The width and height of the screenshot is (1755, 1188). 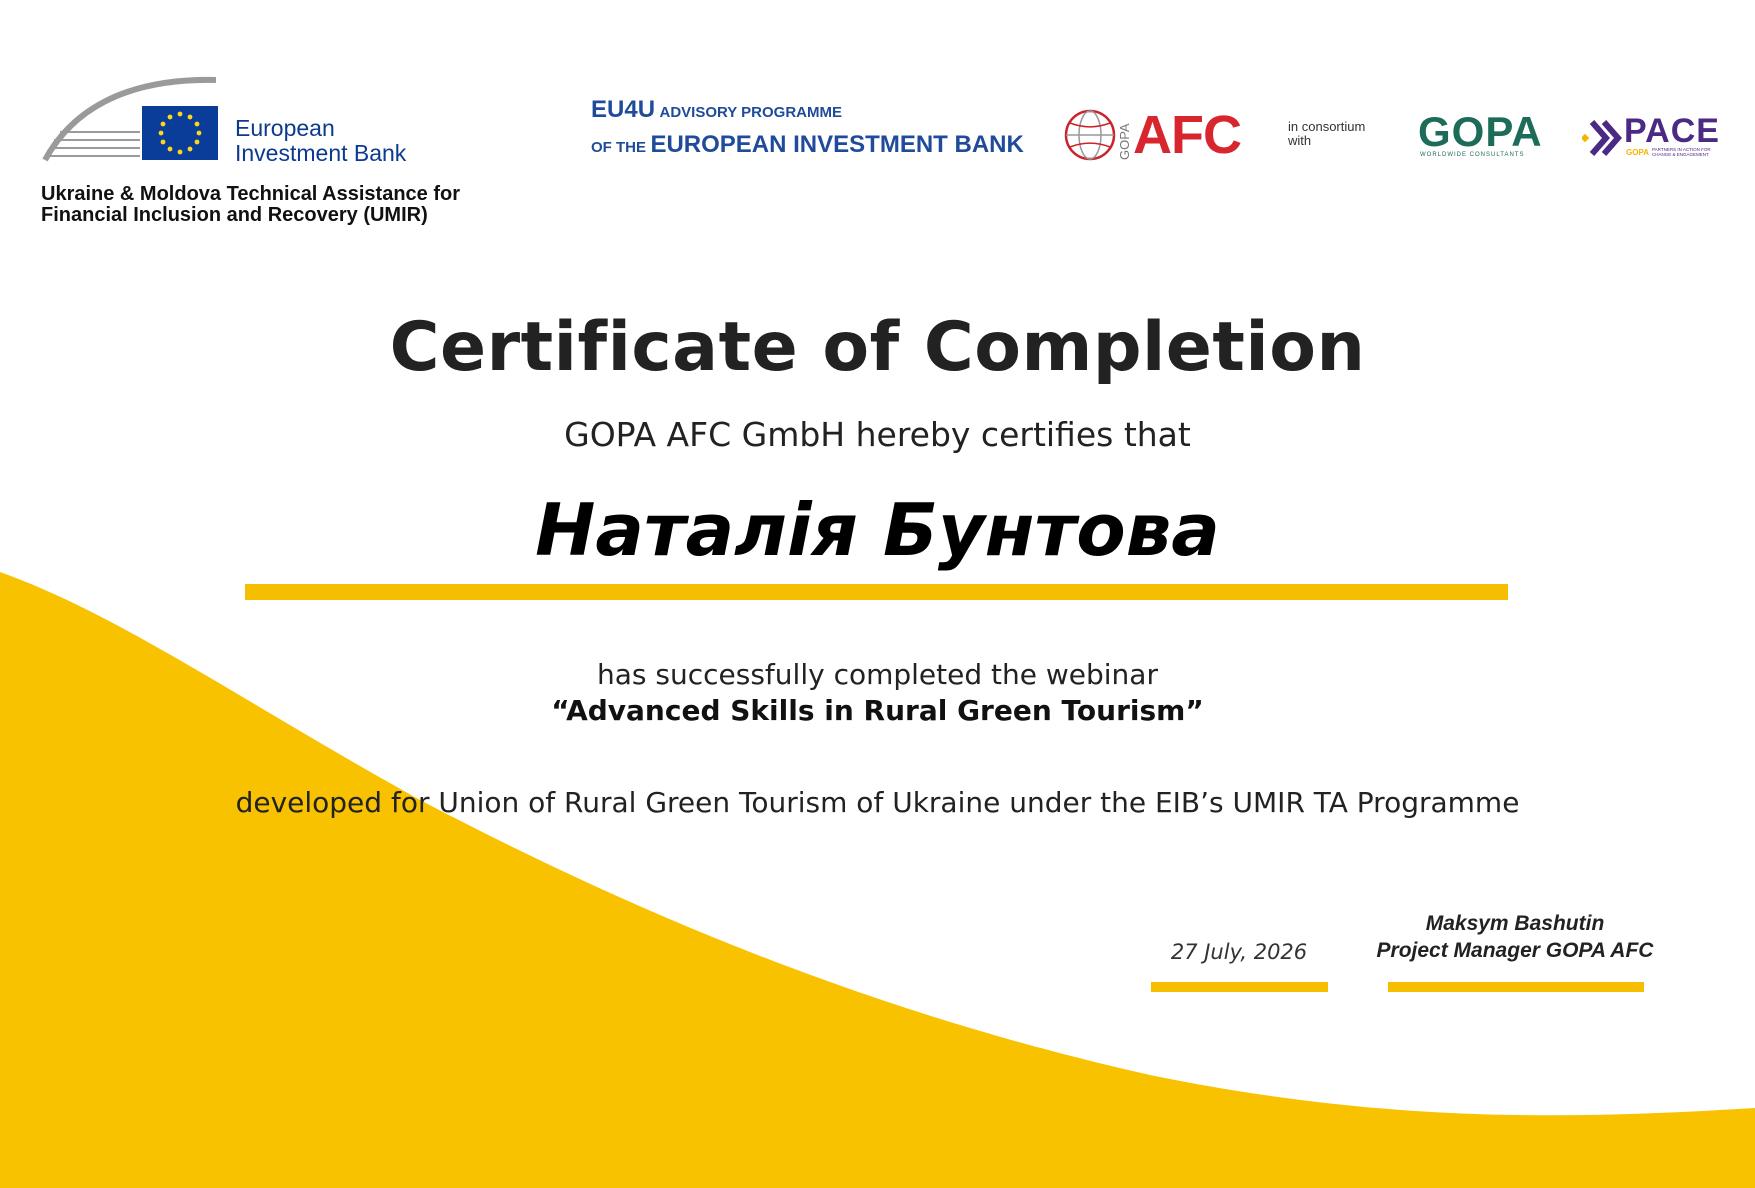 What do you see at coordinates (877, 710) in the screenshot?
I see `webinar-title: “Advanced Skills in Rural Green Tourism”` at bounding box center [877, 710].